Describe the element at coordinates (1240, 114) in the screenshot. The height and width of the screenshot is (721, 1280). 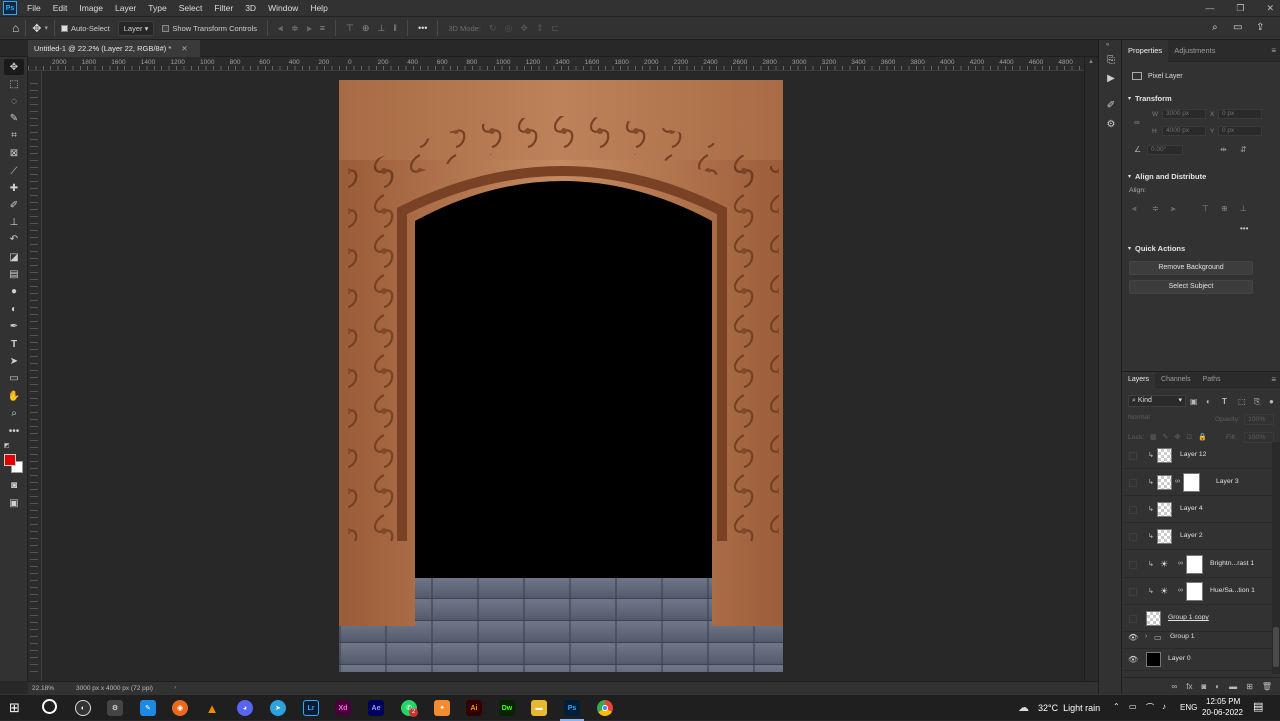
I see `x-field: 0 px` at that location.